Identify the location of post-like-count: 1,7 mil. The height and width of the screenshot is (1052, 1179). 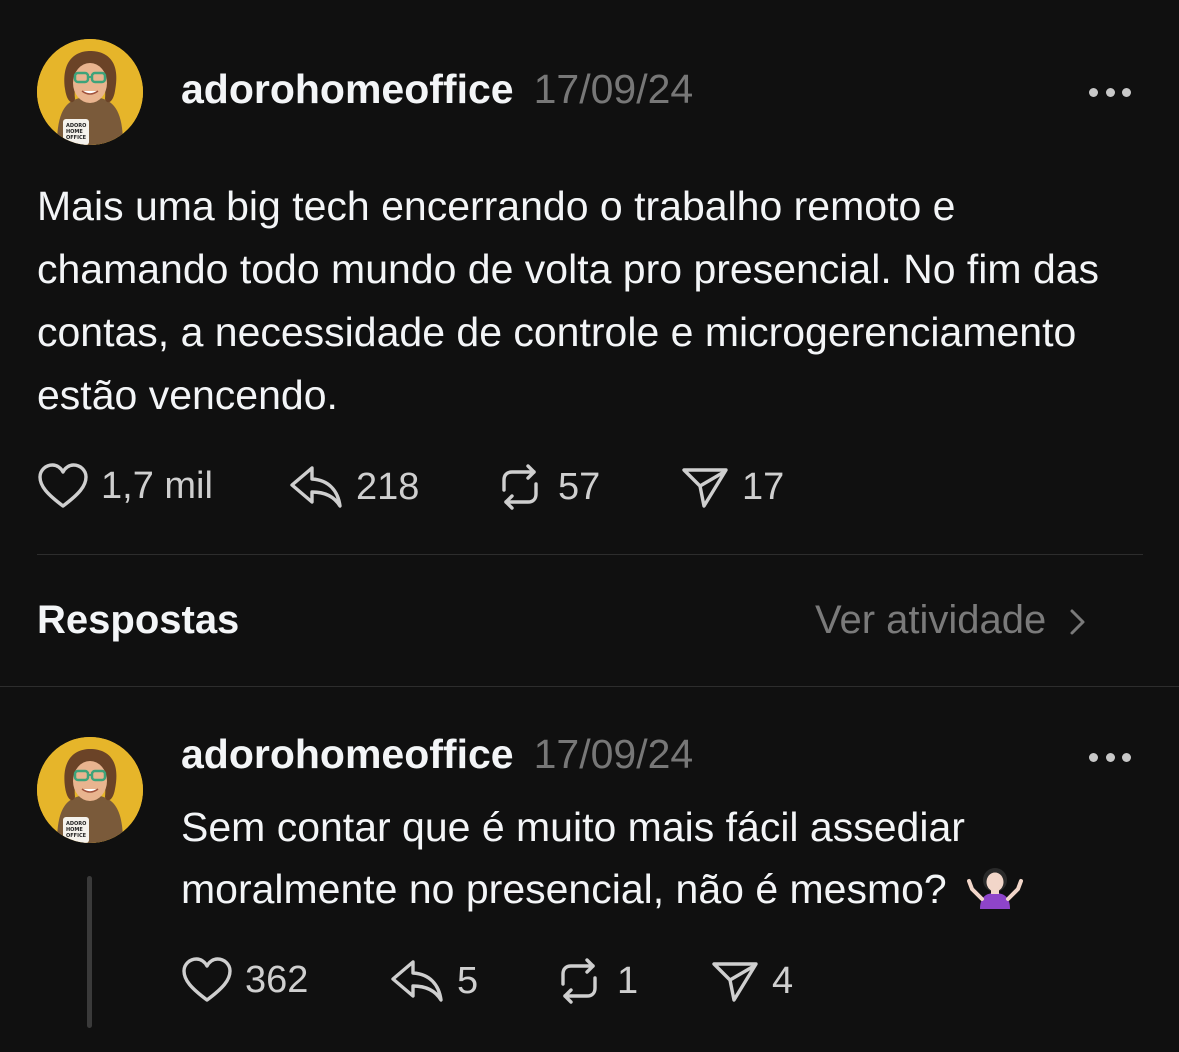
(157, 485).